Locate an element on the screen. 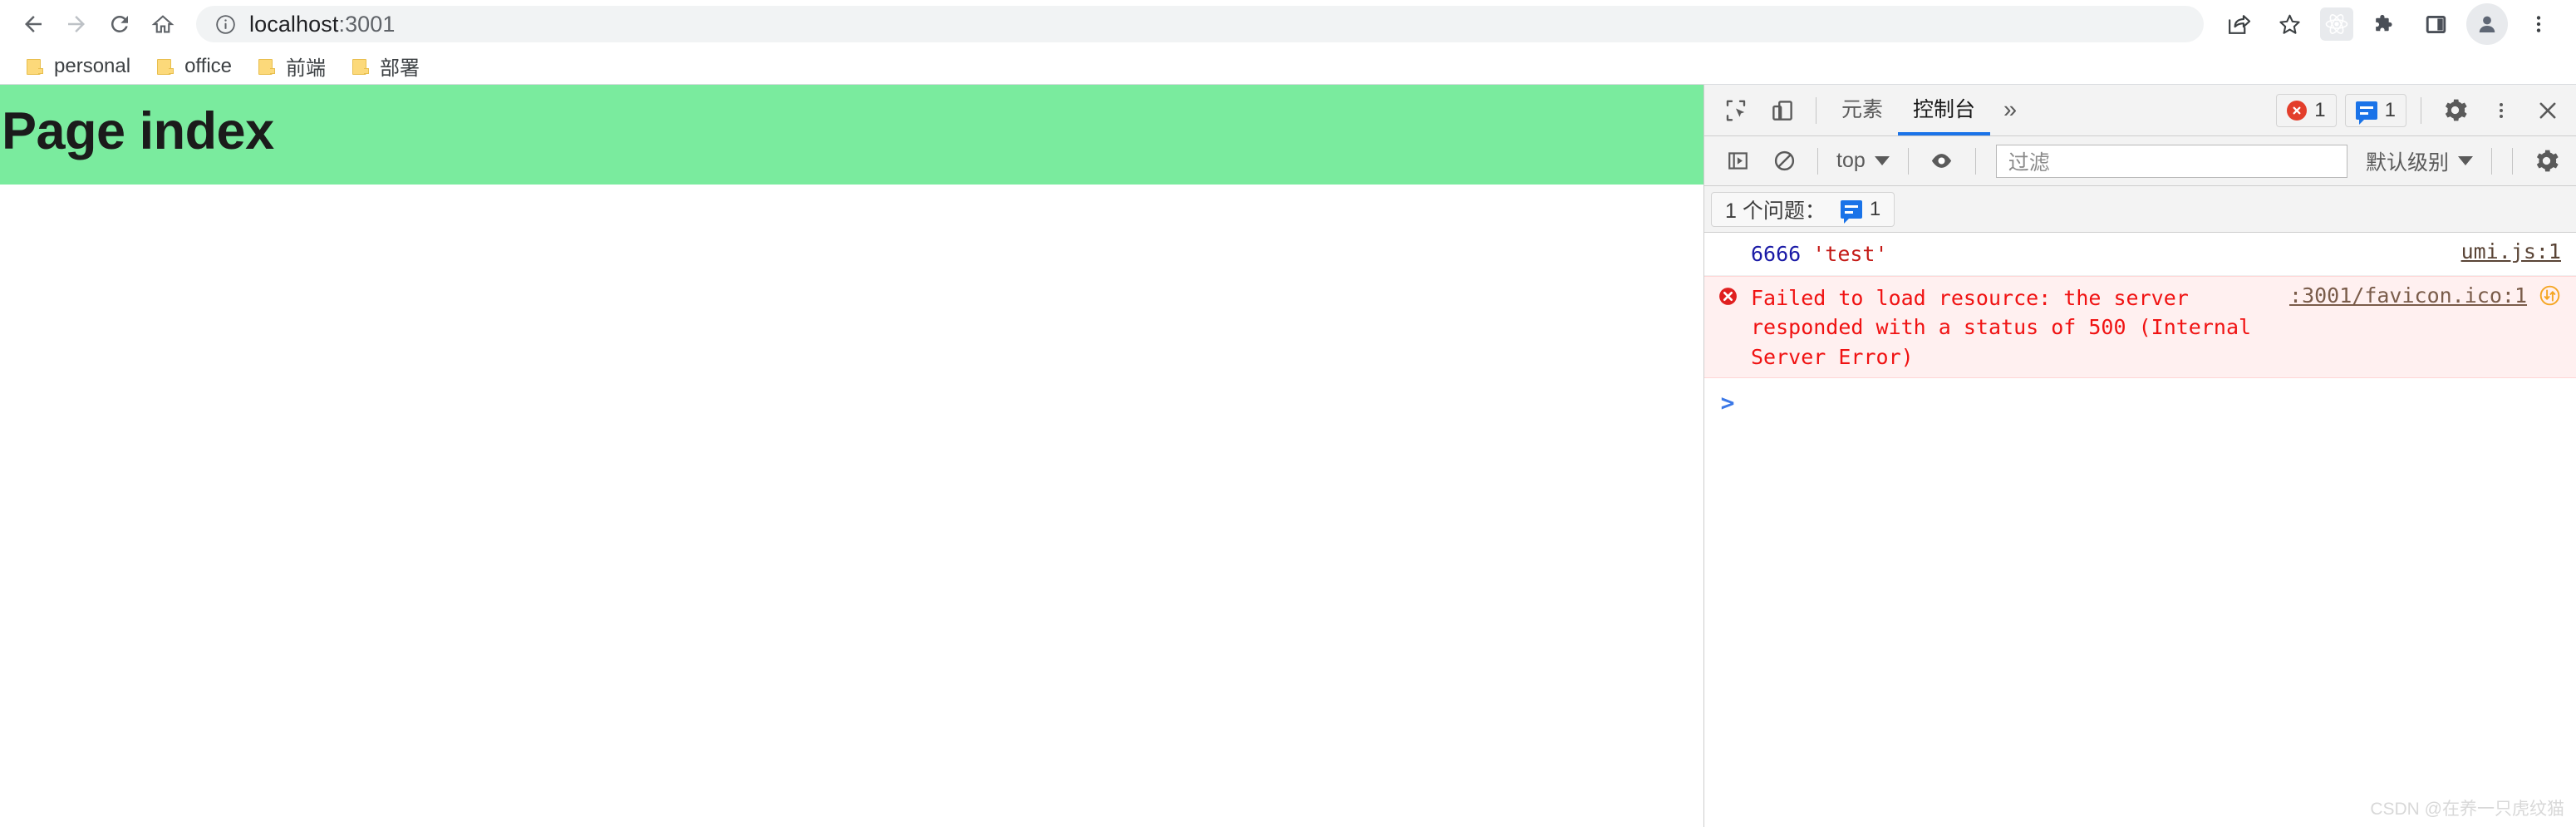 The height and width of the screenshot is (827, 2576). profile-avatar-icon is located at coordinates (2487, 24).